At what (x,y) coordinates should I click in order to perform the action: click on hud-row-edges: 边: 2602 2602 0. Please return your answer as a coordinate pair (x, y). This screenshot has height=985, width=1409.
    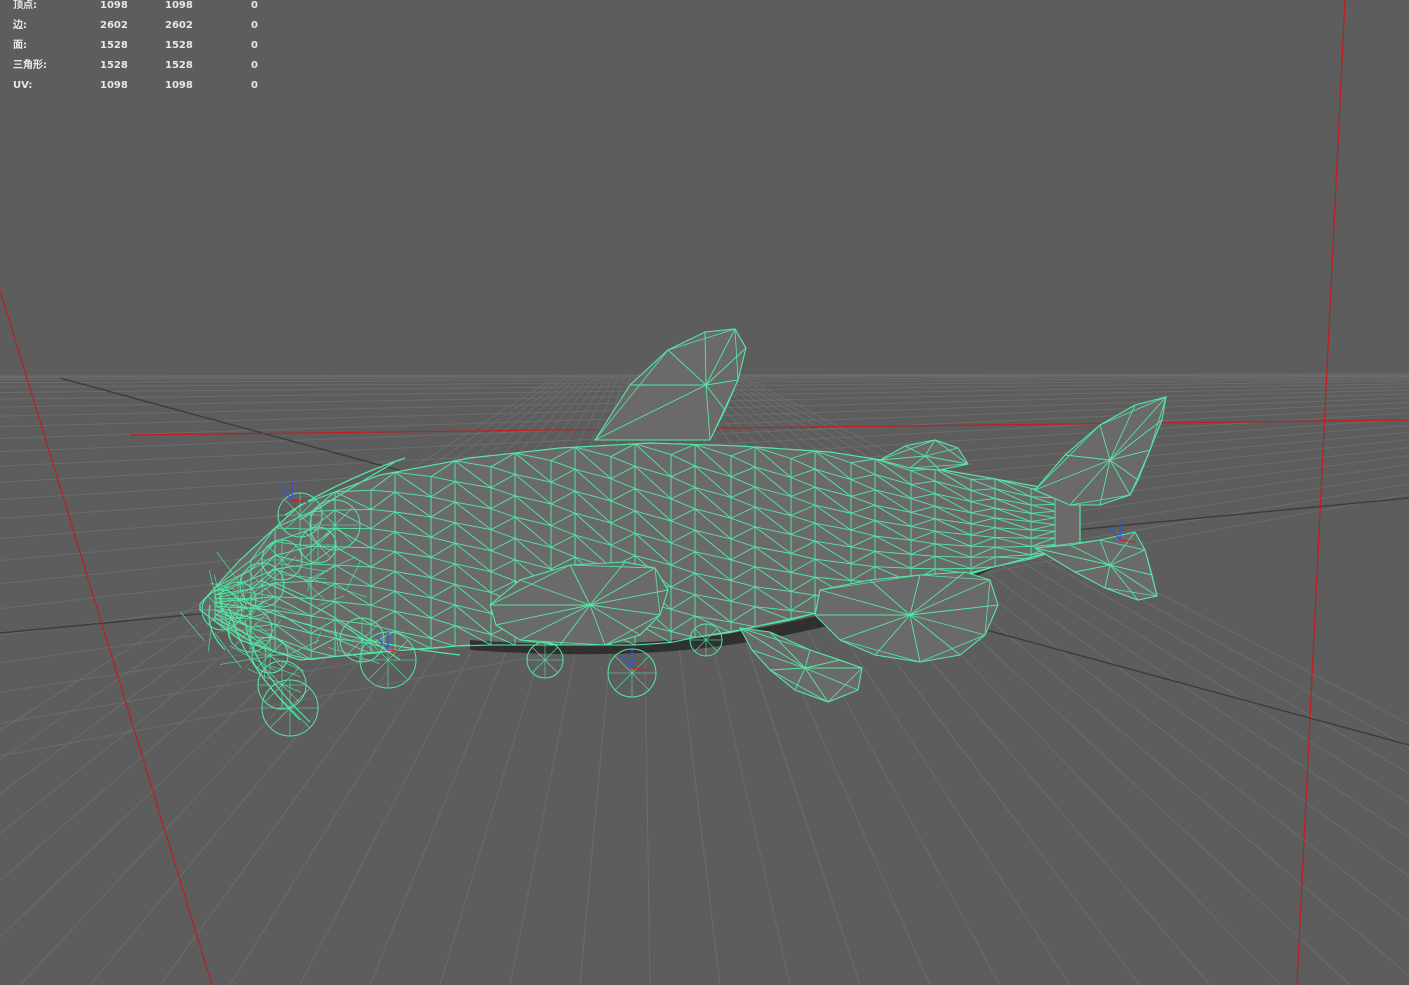
    Looking at the image, I should click on (143, 30).